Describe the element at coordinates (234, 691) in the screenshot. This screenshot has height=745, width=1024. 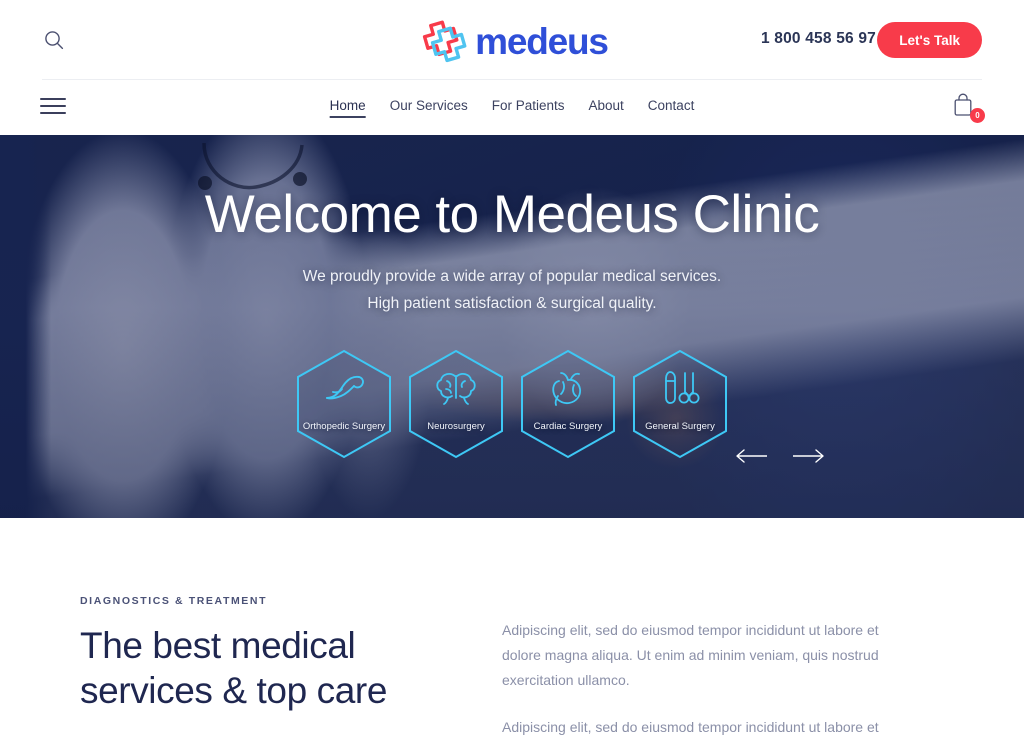
I see `section-title-line-2: services & top care` at that location.